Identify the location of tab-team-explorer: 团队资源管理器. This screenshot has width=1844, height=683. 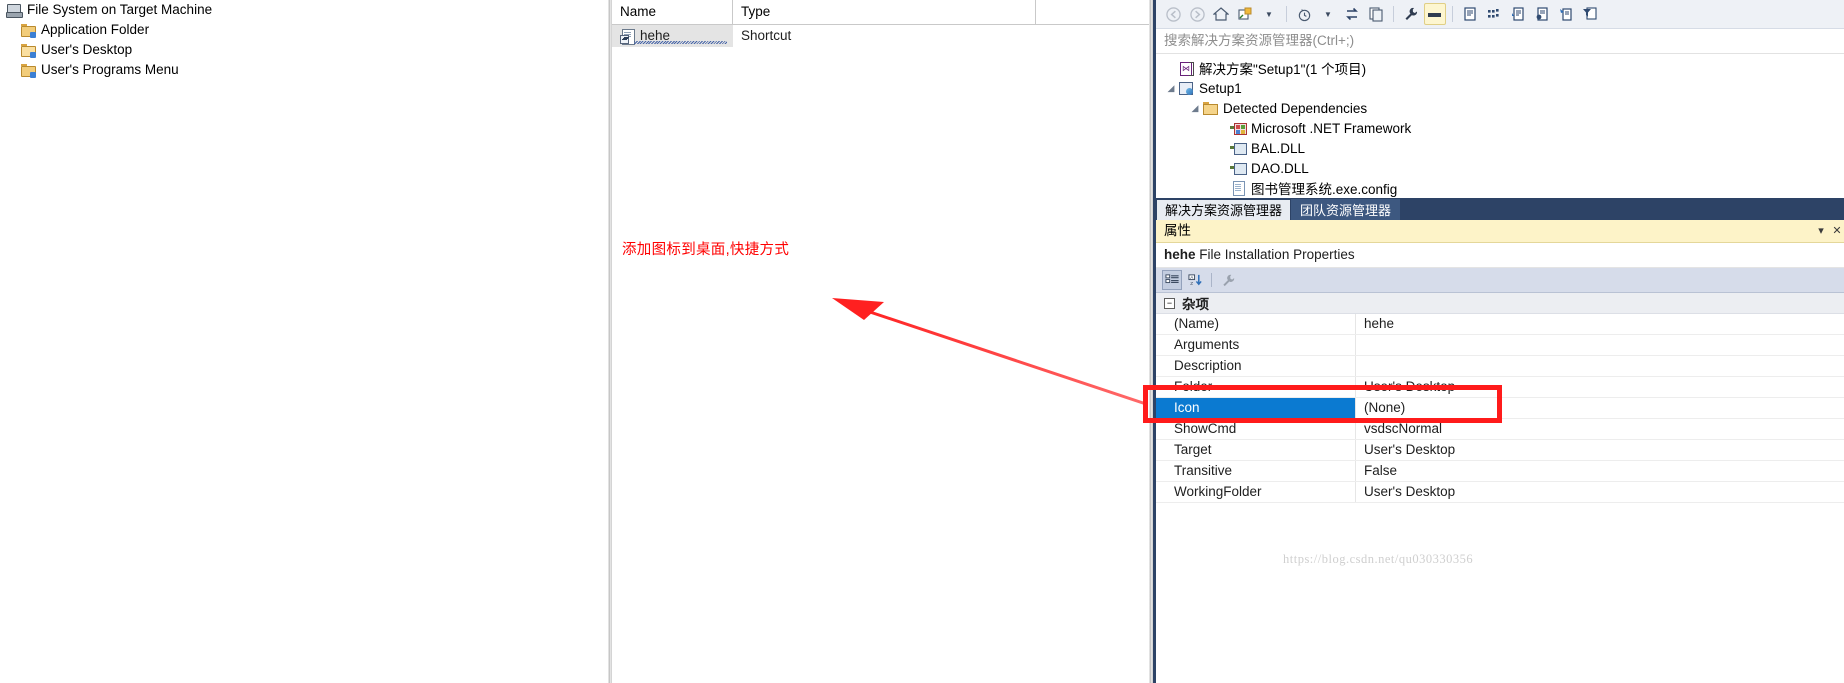
(1346, 209).